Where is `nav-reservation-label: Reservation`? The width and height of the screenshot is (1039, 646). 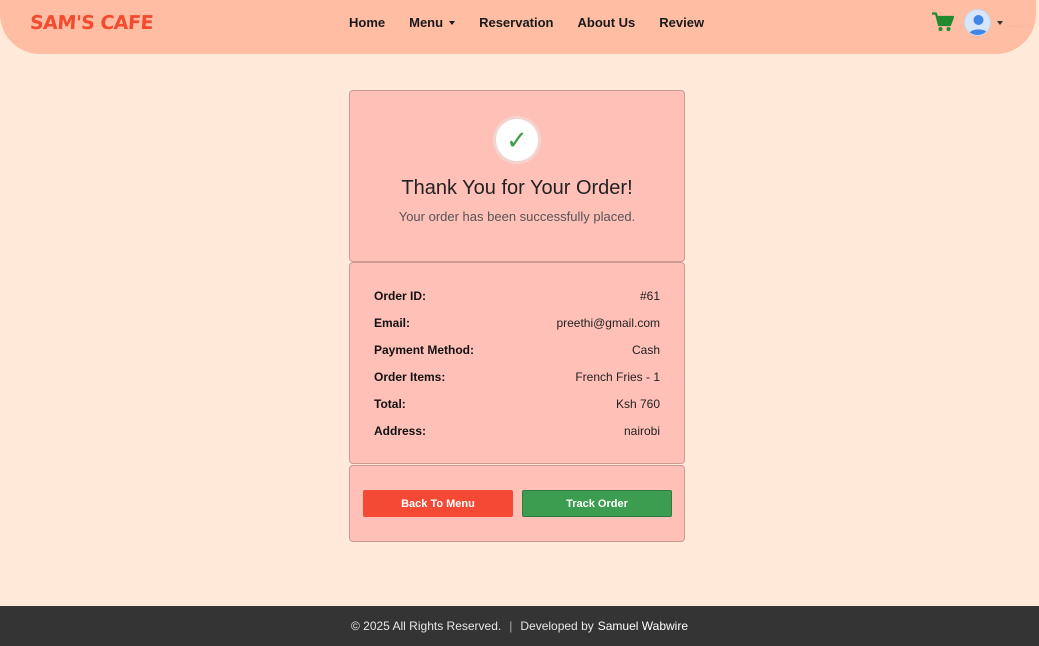 nav-reservation-label: Reservation is located at coordinates (516, 22).